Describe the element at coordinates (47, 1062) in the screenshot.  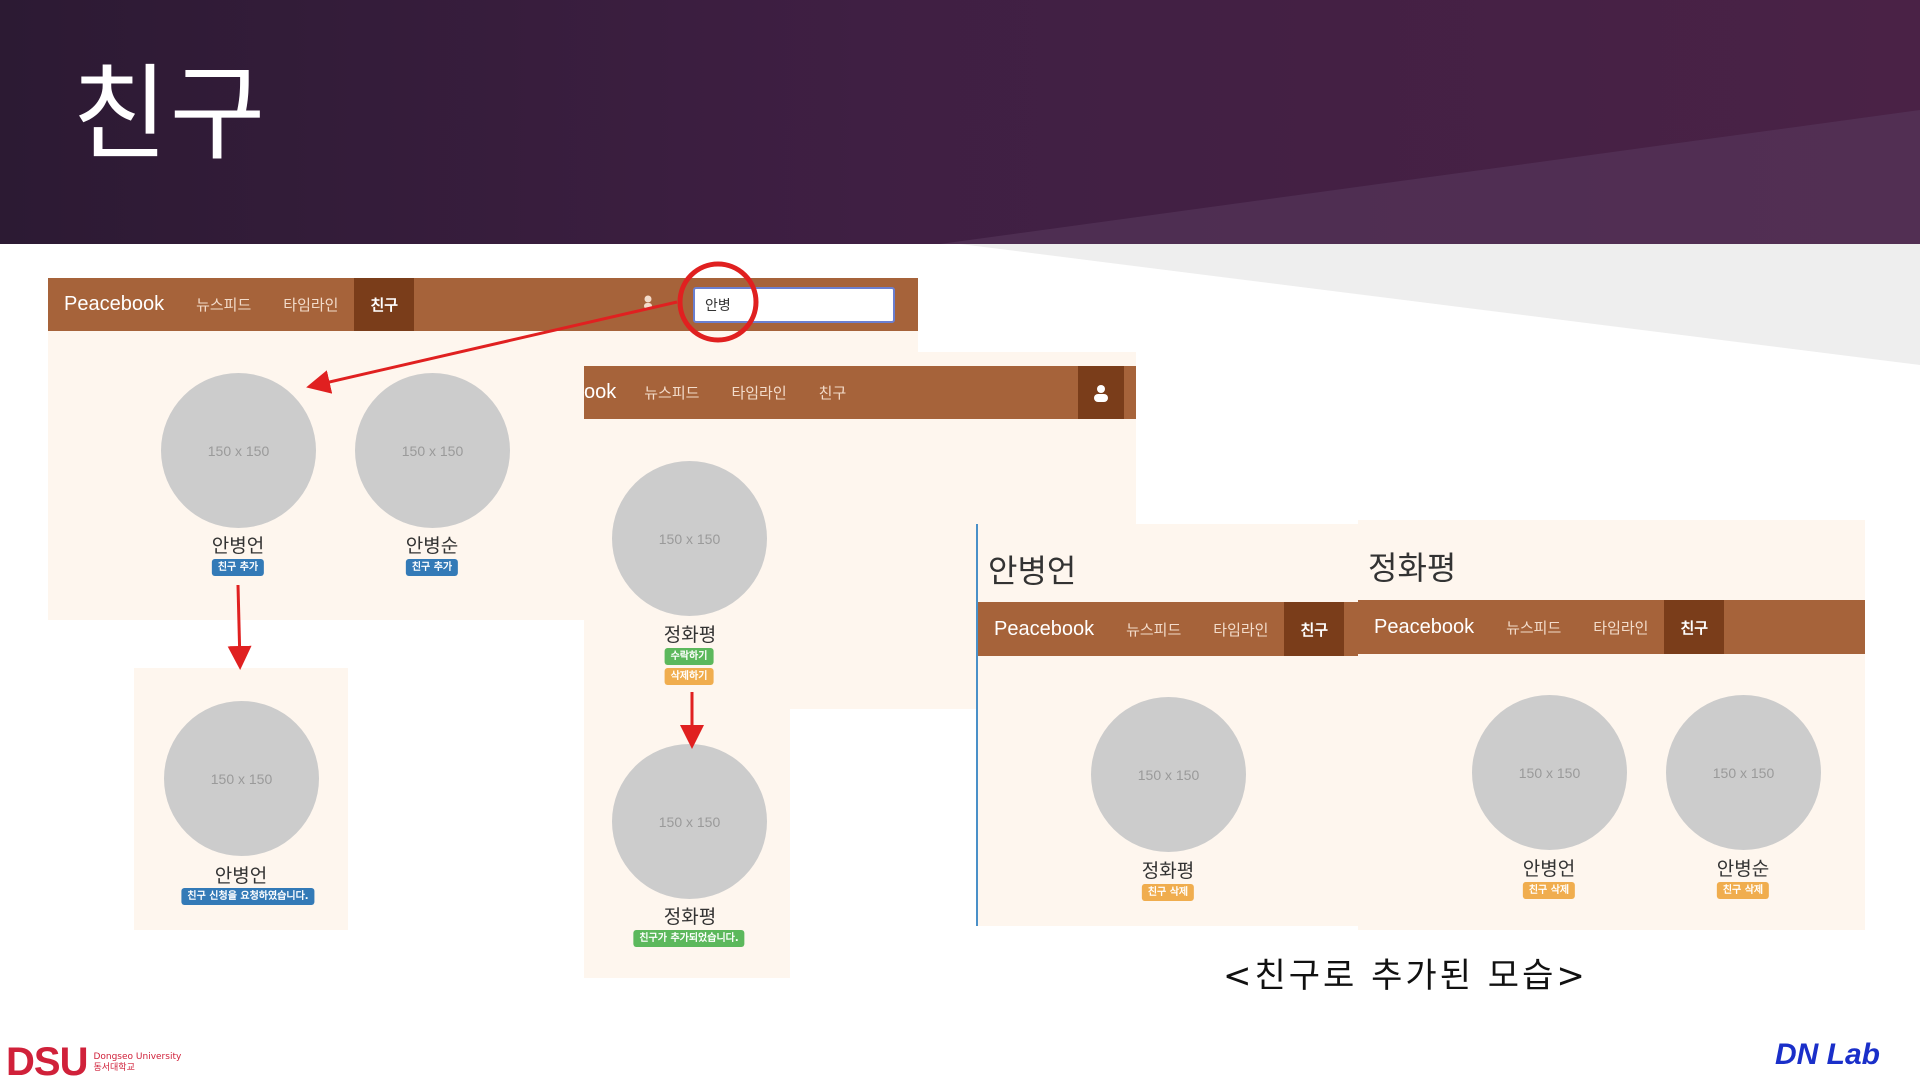
I see `dsu-mark: DSU` at that location.